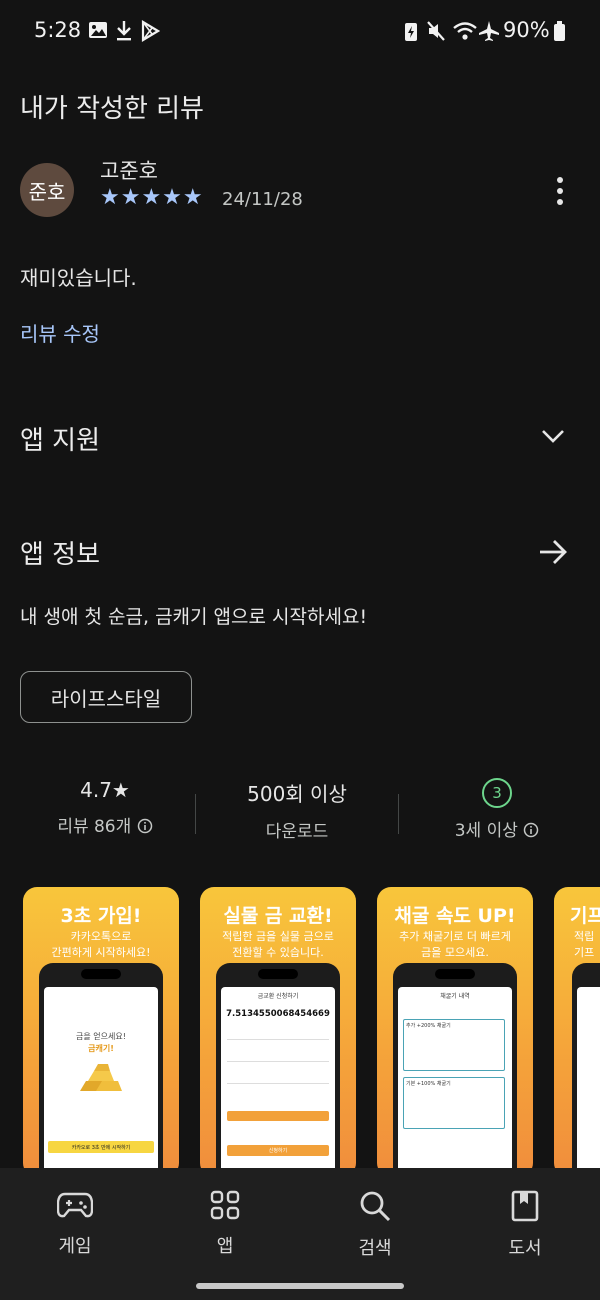 This screenshot has height=1300, width=600. What do you see at coordinates (526, 30) in the screenshot?
I see `battery-percent: 90%` at bounding box center [526, 30].